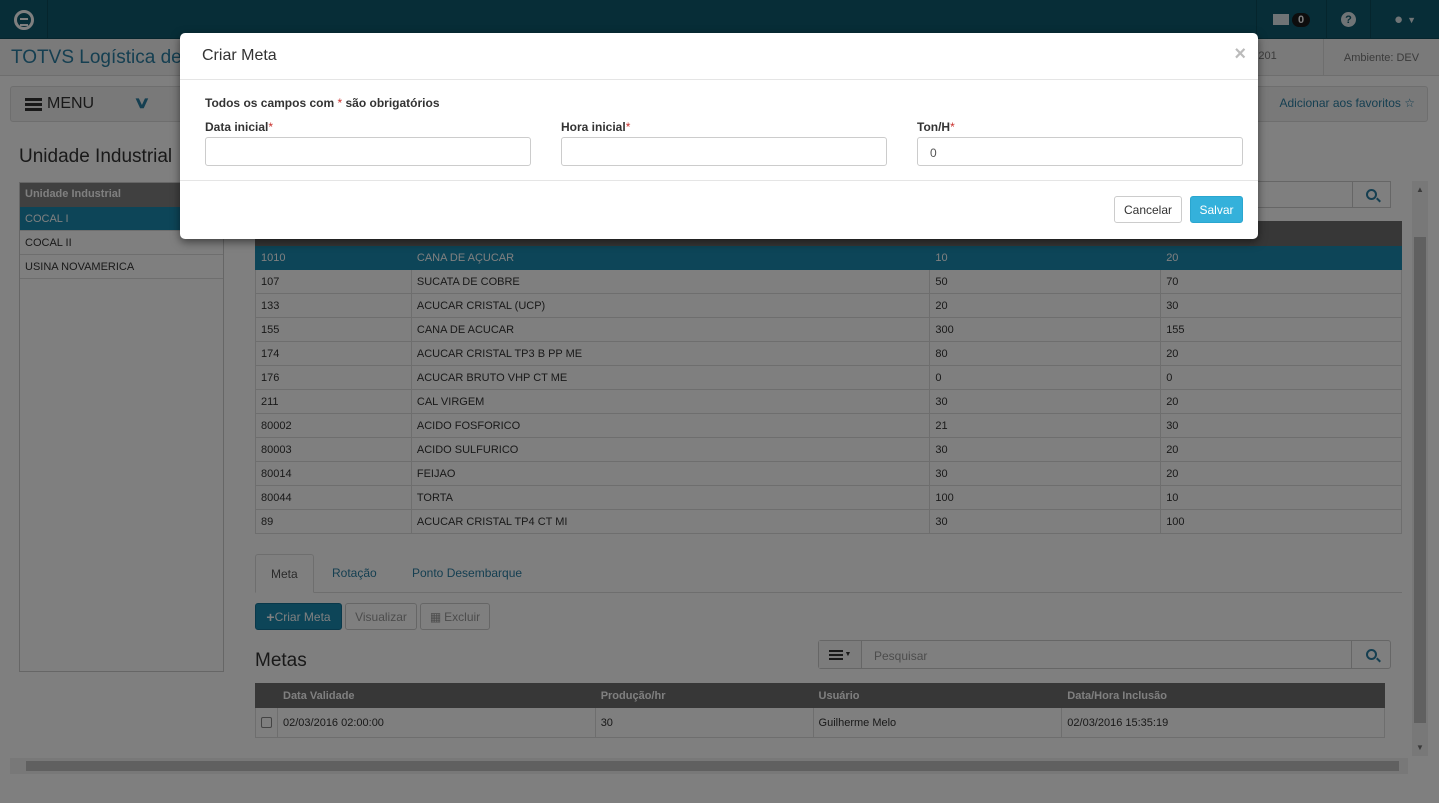 The height and width of the screenshot is (803, 1439). I want to click on required-fields-note: Todos os campos com * são obrigatórios, so click(322, 103).